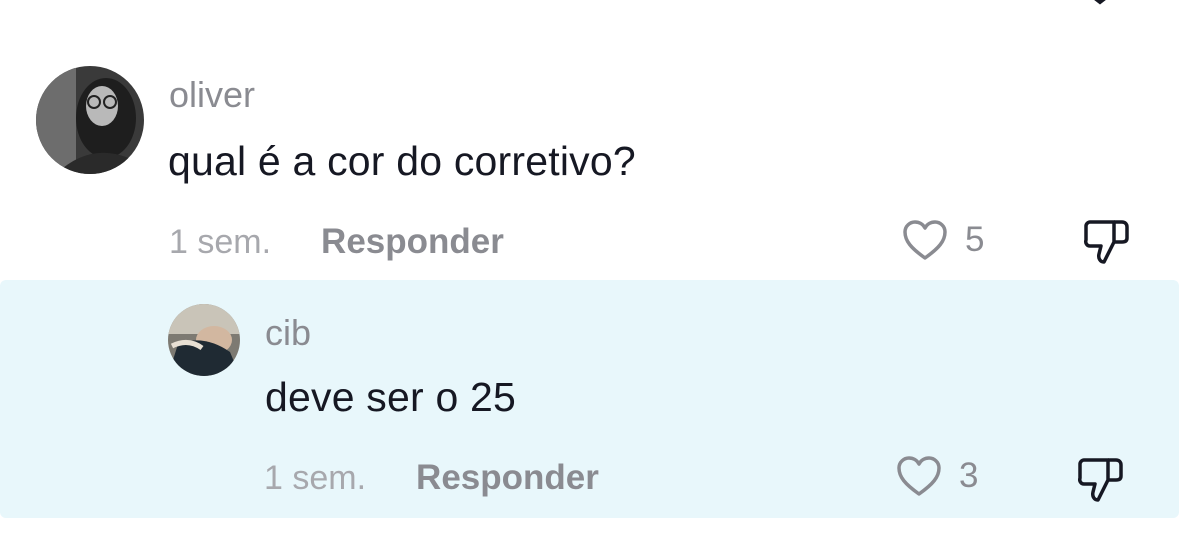 This screenshot has height=534, width=1179. What do you see at coordinates (212, 95) in the screenshot?
I see `comment-username: oliver` at bounding box center [212, 95].